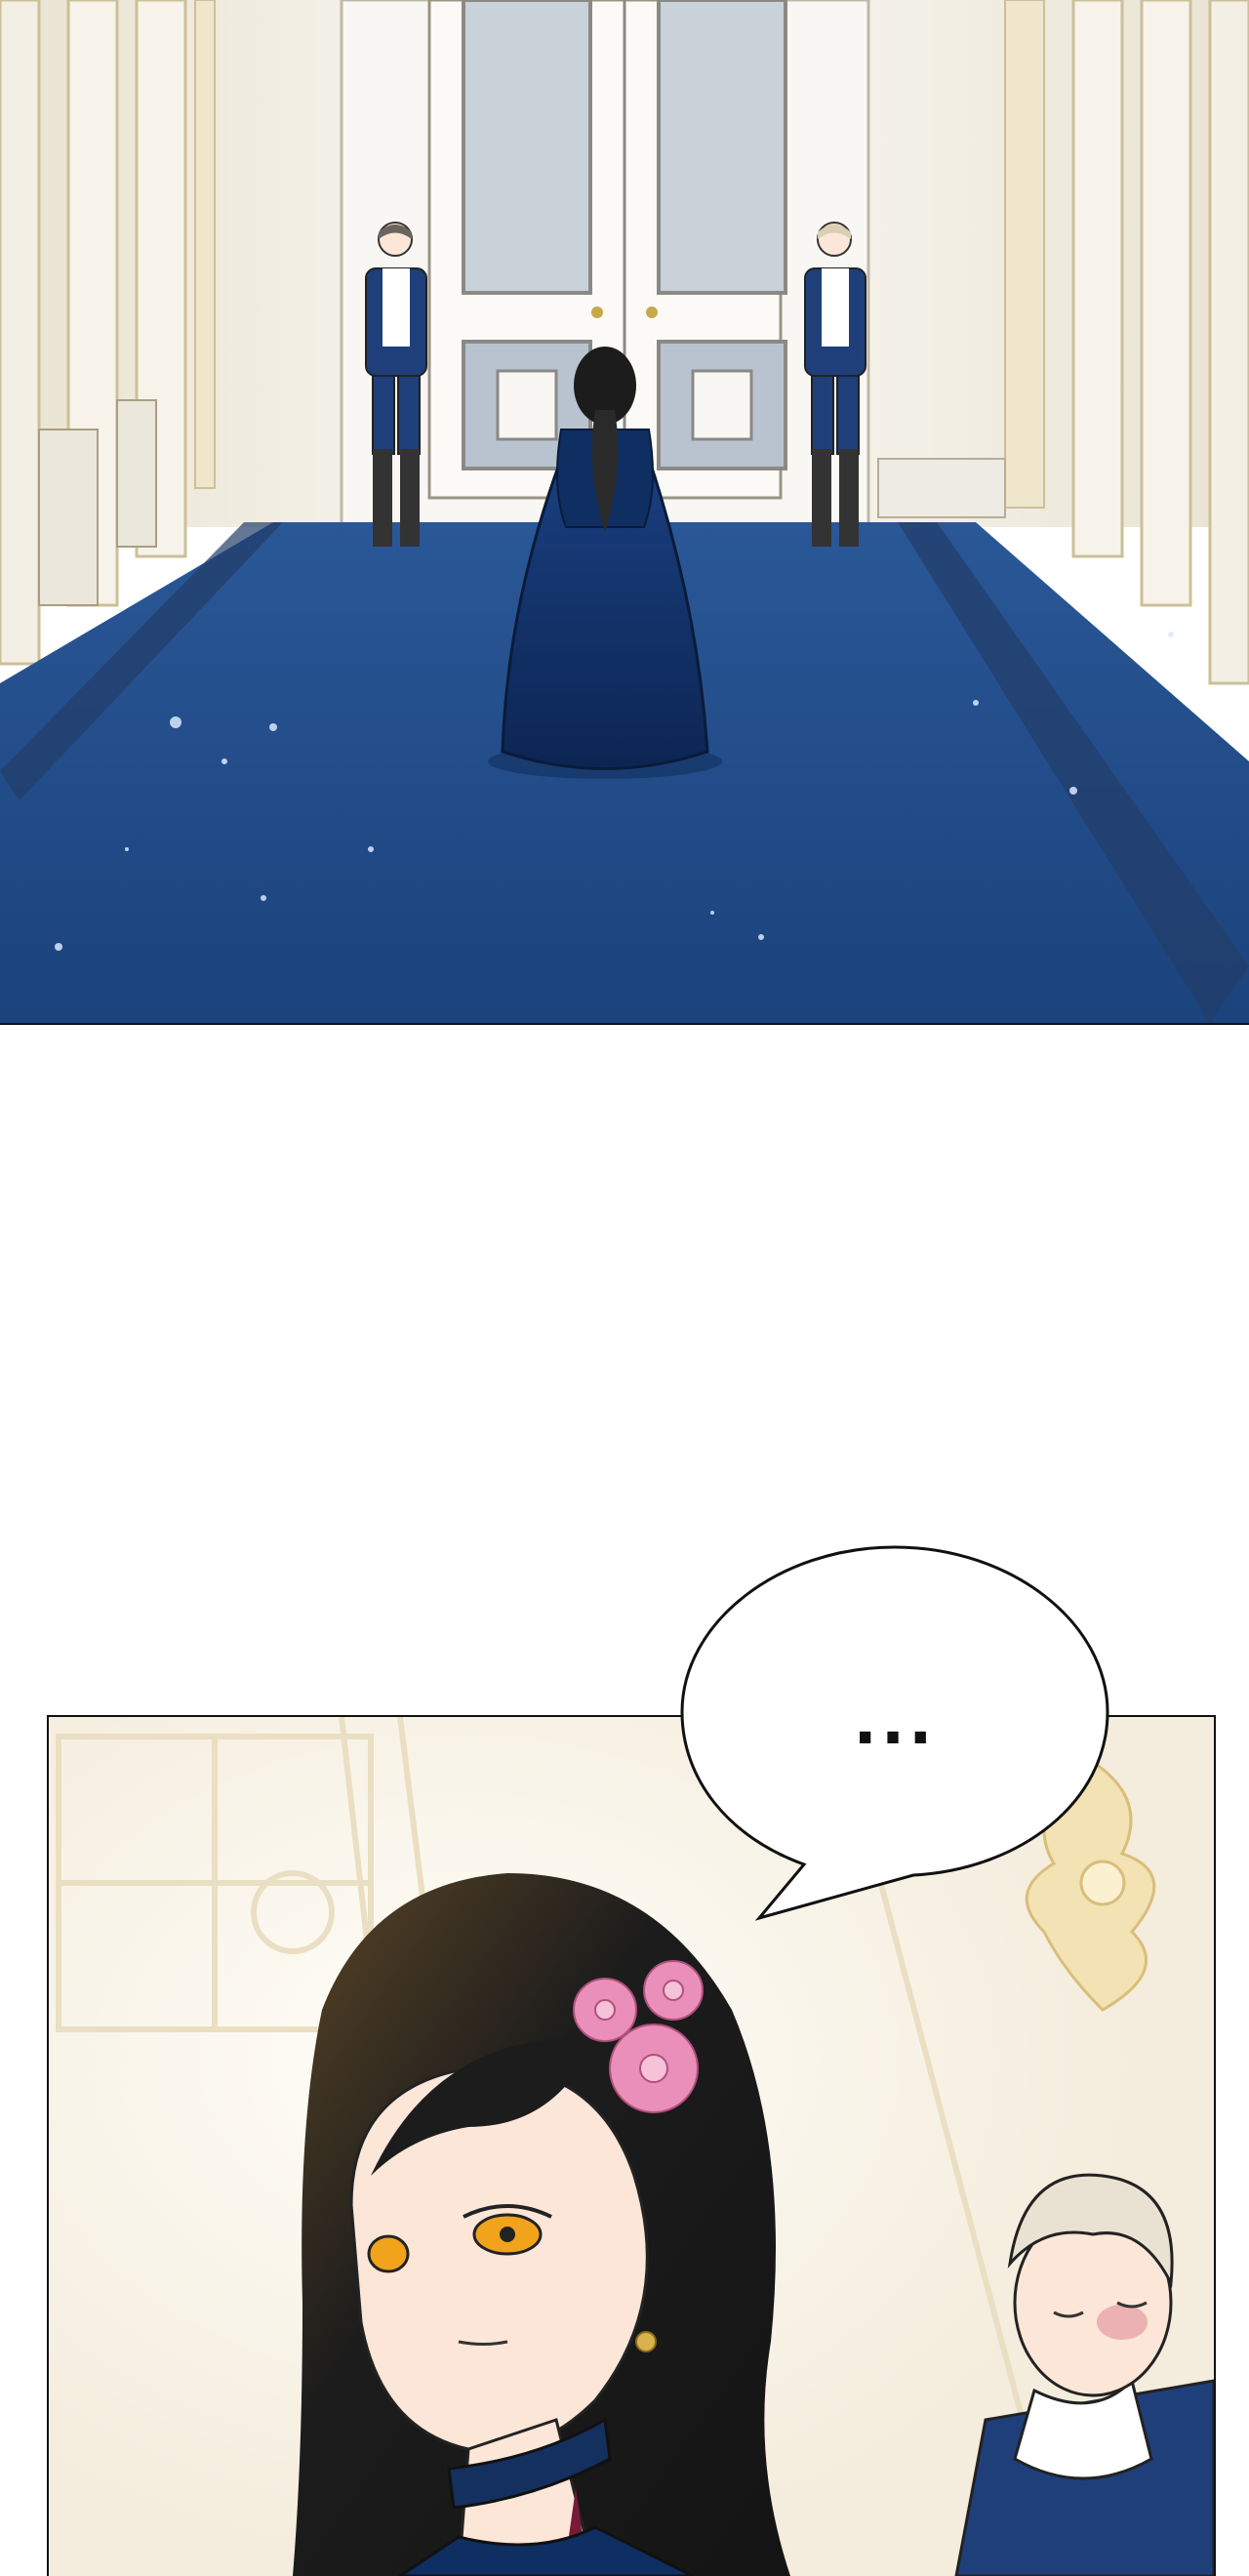 The width and height of the screenshot is (1249, 2576). I want to click on left-eye, so click(388, 2253).